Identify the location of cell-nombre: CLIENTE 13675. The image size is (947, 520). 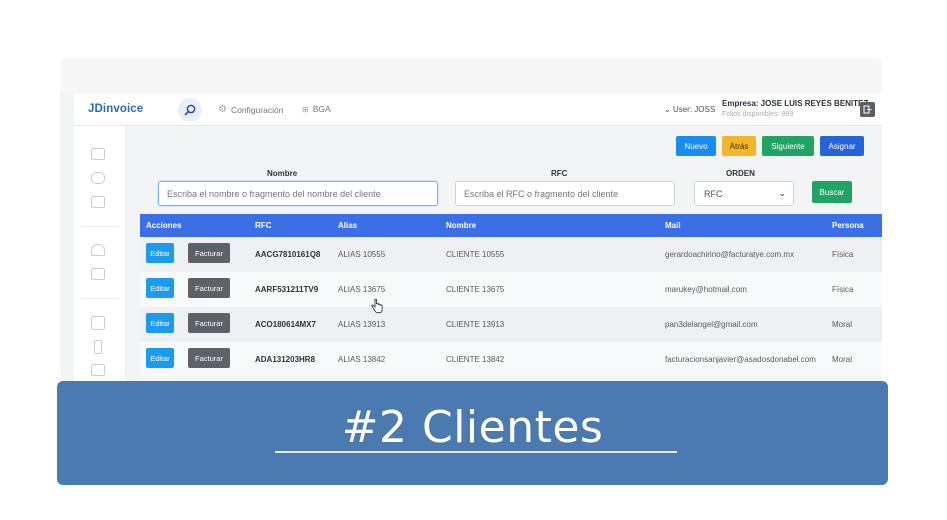
(475, 289).